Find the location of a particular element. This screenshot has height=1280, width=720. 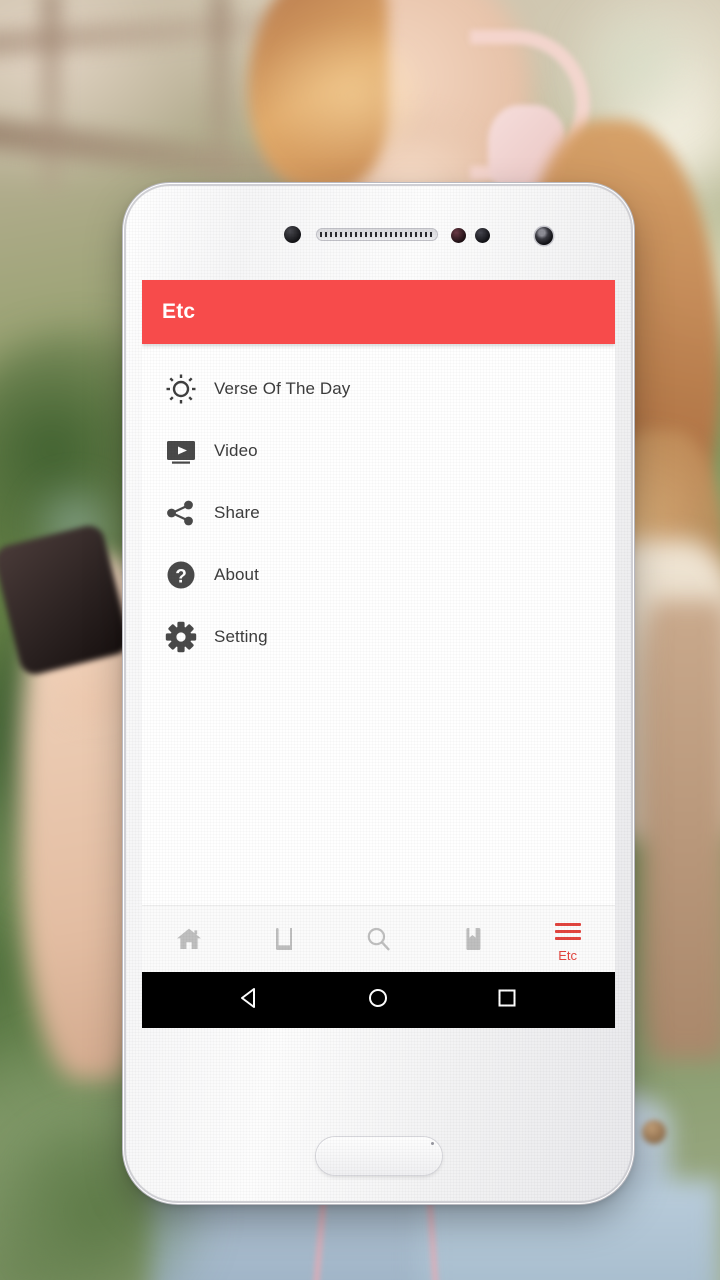

bottom-tab-bar: Etc is located at coordinates (378, 938).